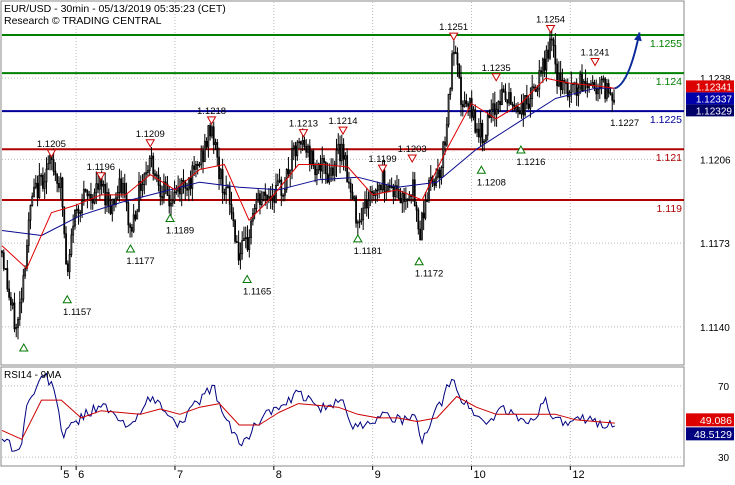  I want to click on swing-low-label: 1.1189, so click(180, 231).